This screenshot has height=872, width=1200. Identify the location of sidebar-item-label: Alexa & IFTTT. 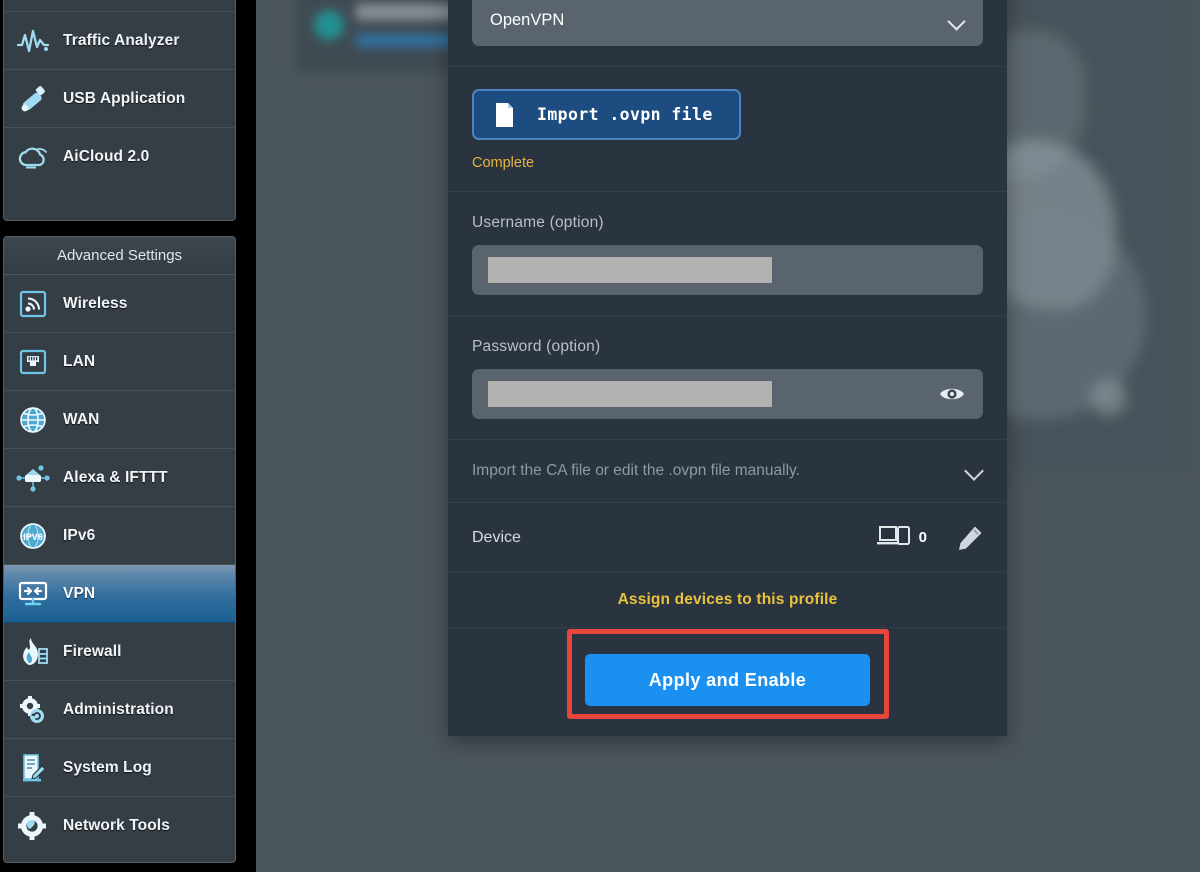
(115, 477).